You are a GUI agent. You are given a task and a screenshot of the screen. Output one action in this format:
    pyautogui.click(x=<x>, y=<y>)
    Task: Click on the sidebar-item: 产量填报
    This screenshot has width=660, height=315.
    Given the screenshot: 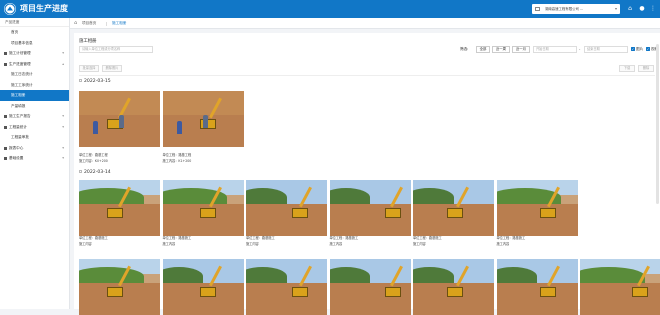 What is the action you would take?
    pyautogui.click(x=34, y=106)
    